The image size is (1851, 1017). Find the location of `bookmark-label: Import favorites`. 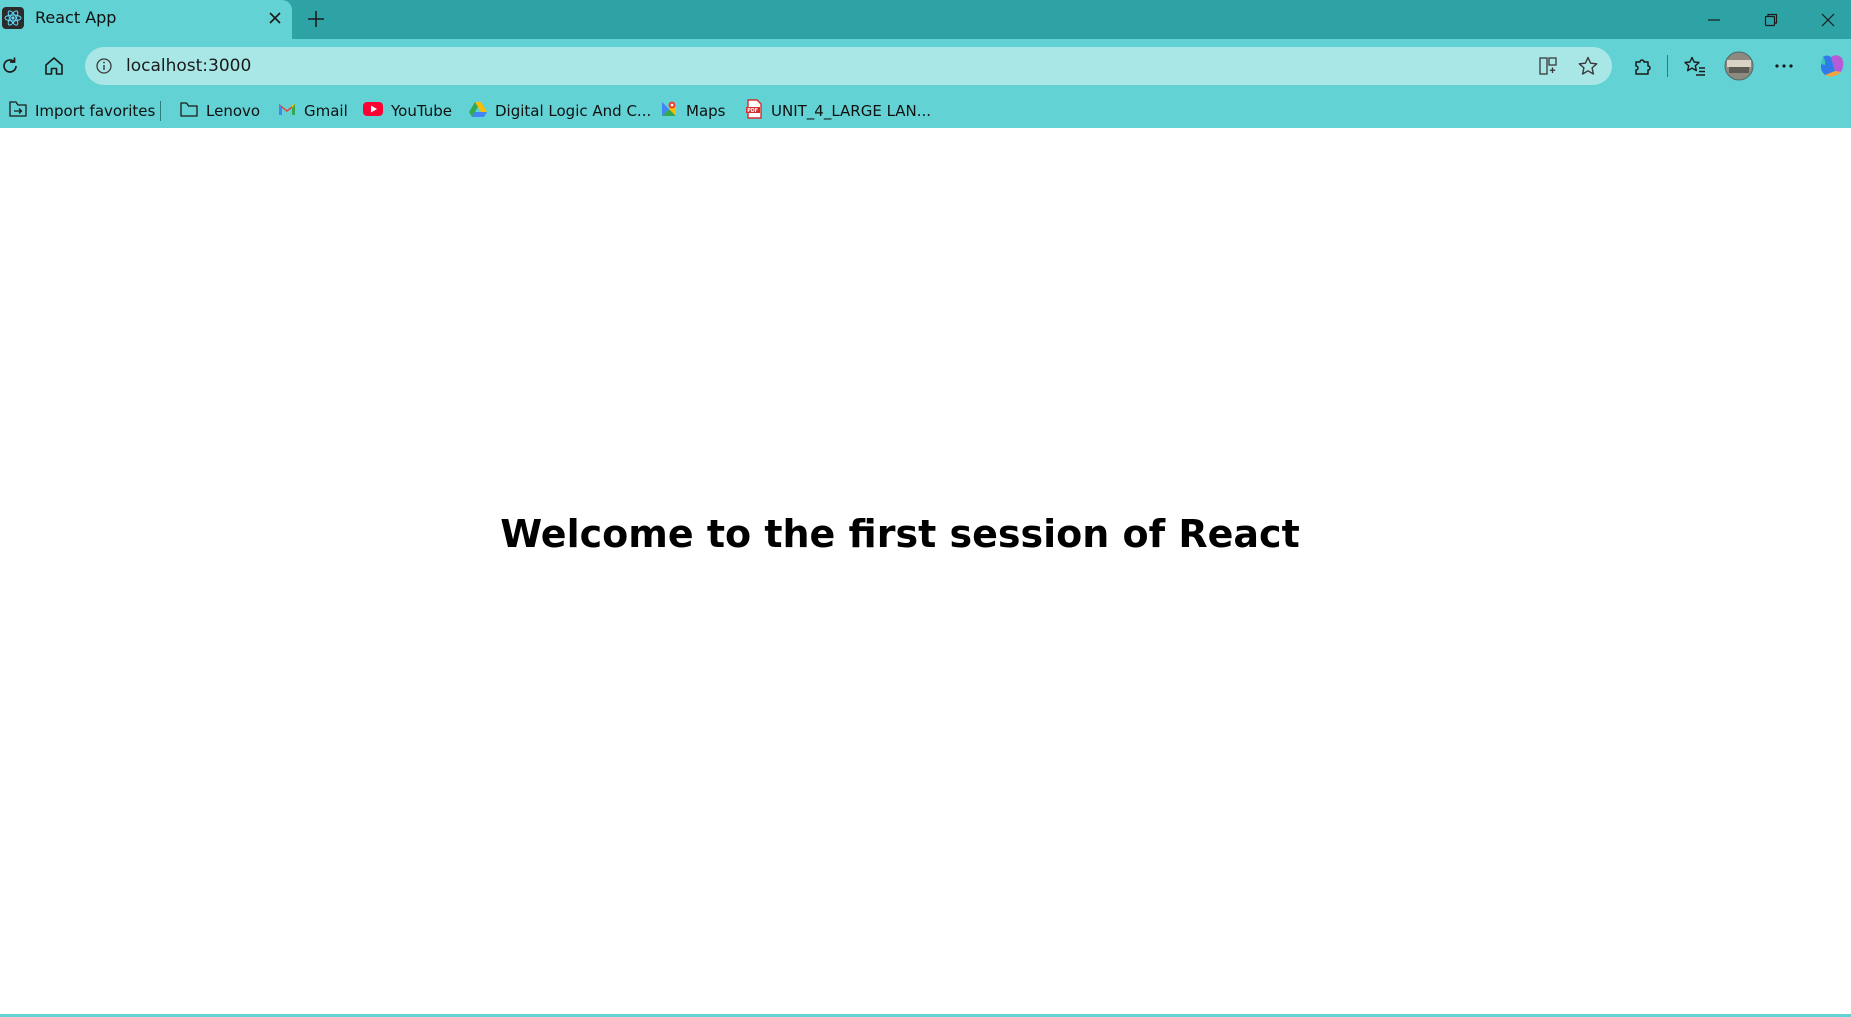

bookmark-label: Import favorites is located at coordinates (95, 110).